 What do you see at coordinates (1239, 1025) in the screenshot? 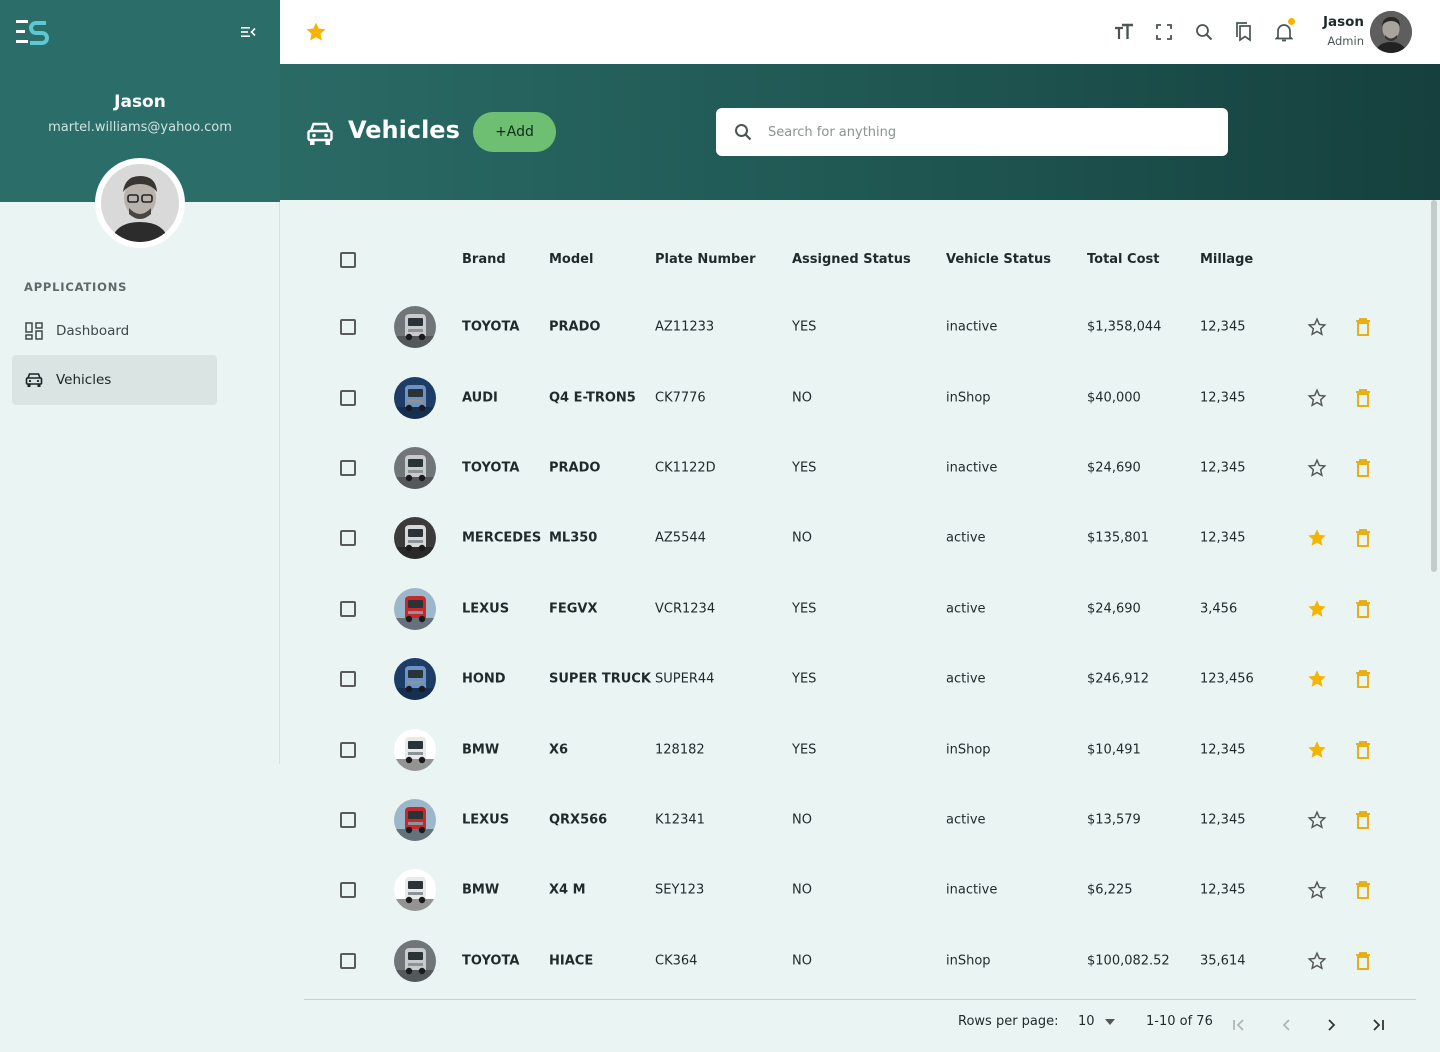
I see `first-page-button` at bounding box center [1239, 1025].